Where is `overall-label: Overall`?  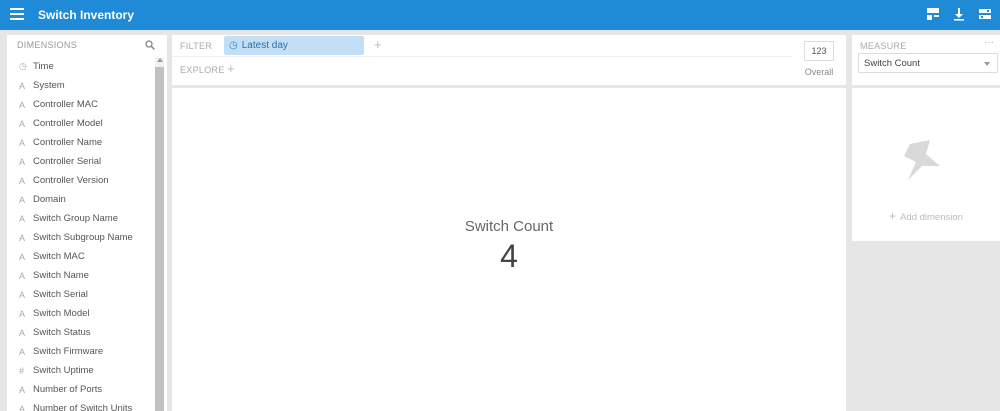
overall-label: Overall is located at coordinates (819, 72).